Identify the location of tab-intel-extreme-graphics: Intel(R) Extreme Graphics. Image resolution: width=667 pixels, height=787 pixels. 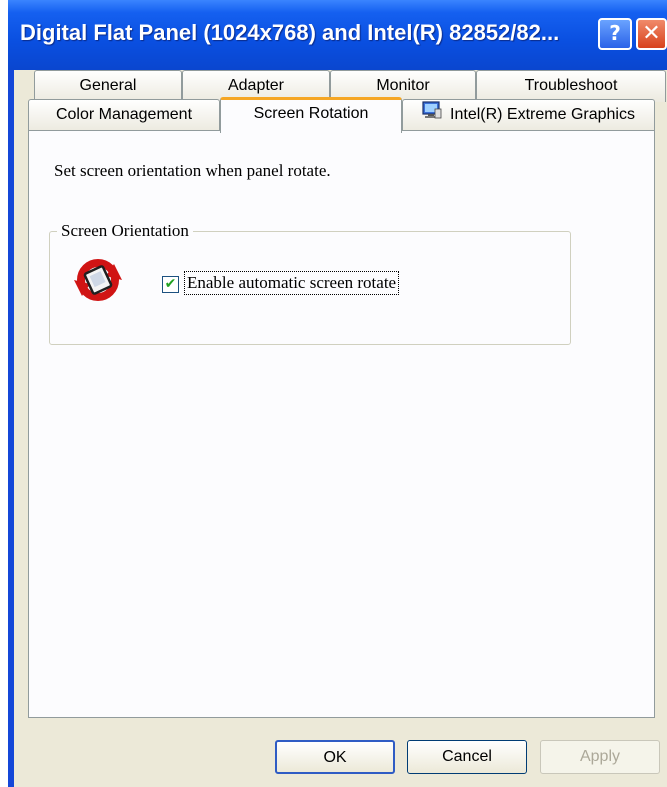
(528, 115).